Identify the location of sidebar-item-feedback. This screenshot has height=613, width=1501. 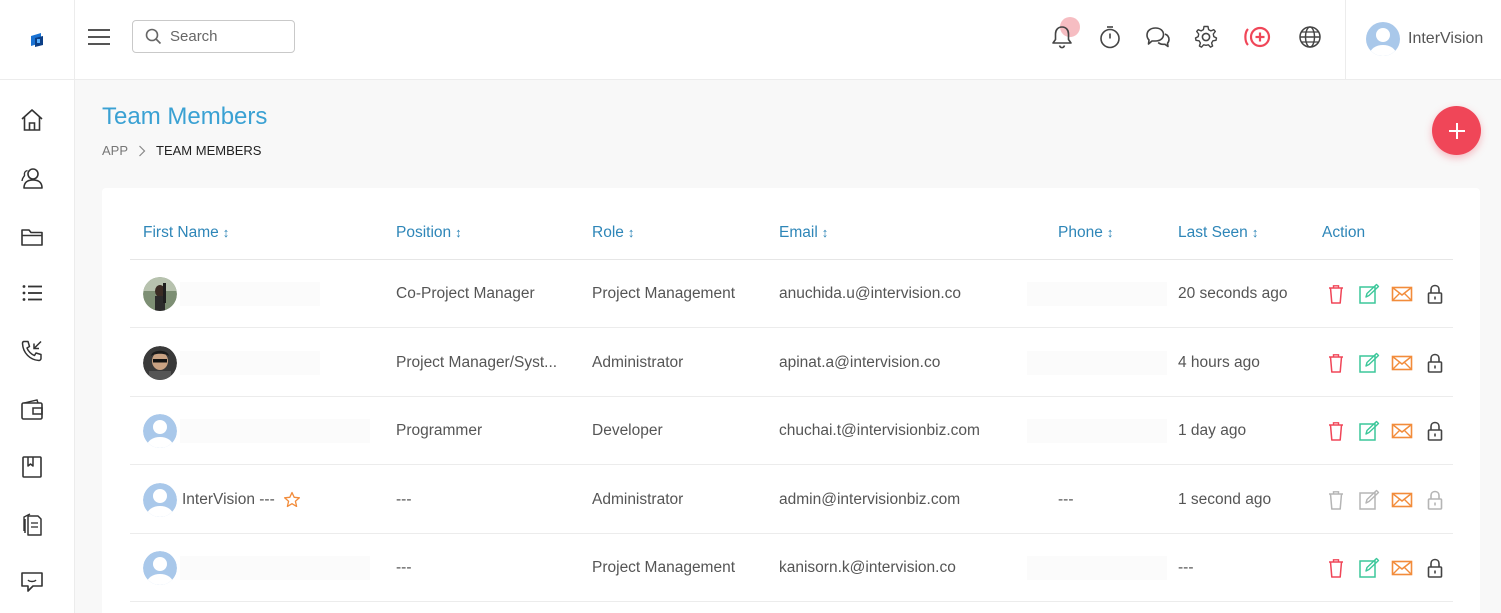
(32, 582).